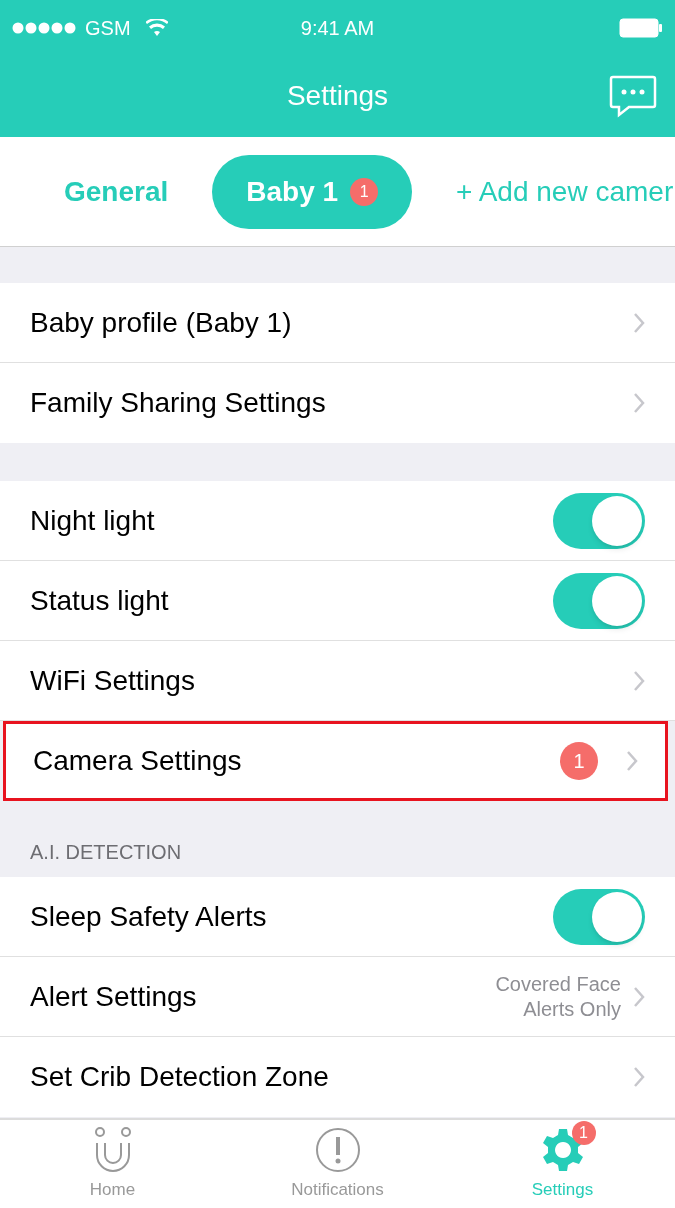 This screenshot has width=675, height=1208. What do you see at coordinates (337, 1077) in the screenshot?
I see `settings-row: Set Crib Detection Zone` at bounding box center [337, 1077].